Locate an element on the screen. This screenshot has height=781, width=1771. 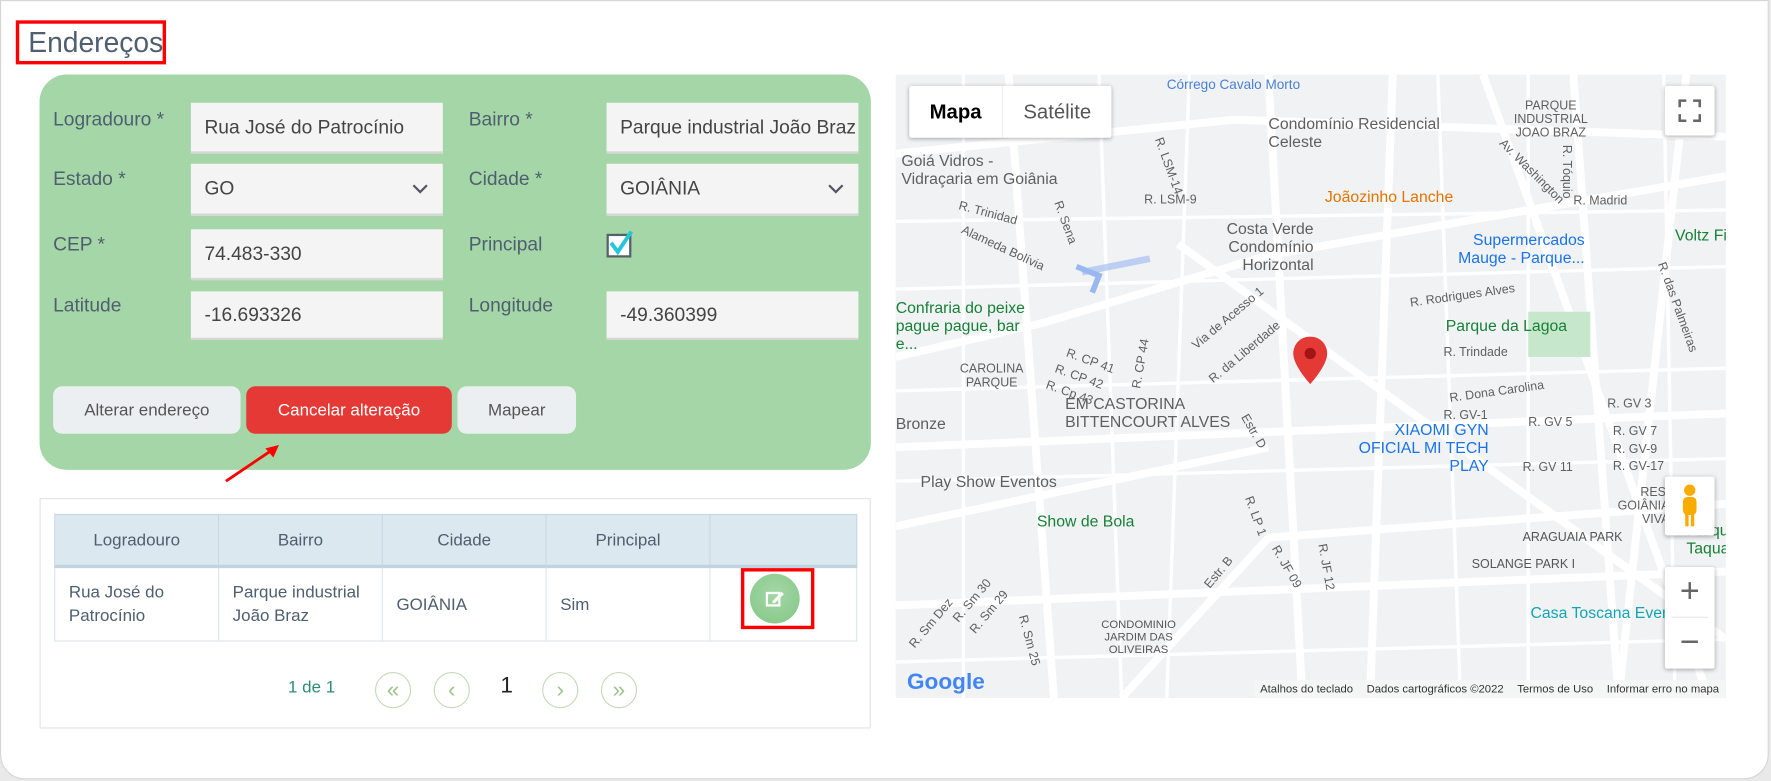
map-label: Play Show Eventos is located at coordinates (988, 481).